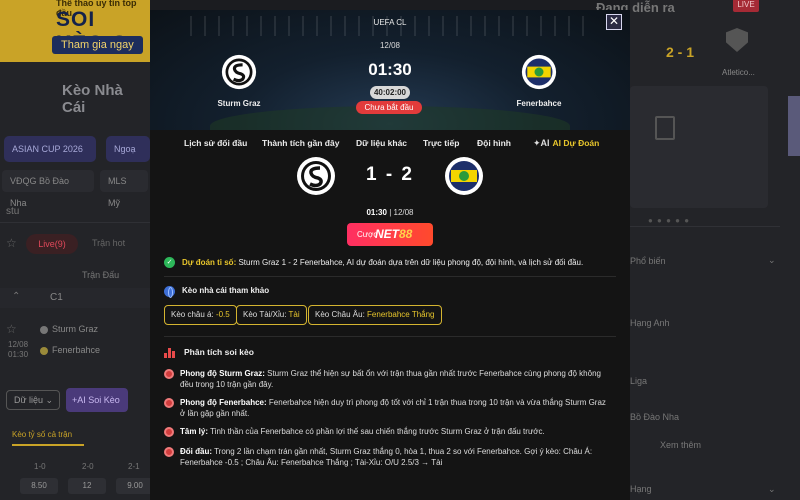 The height and width of the screenshot is (500, 800). I want to click on kickoff-info: 01:30 | 12/08, so click(390, 212).